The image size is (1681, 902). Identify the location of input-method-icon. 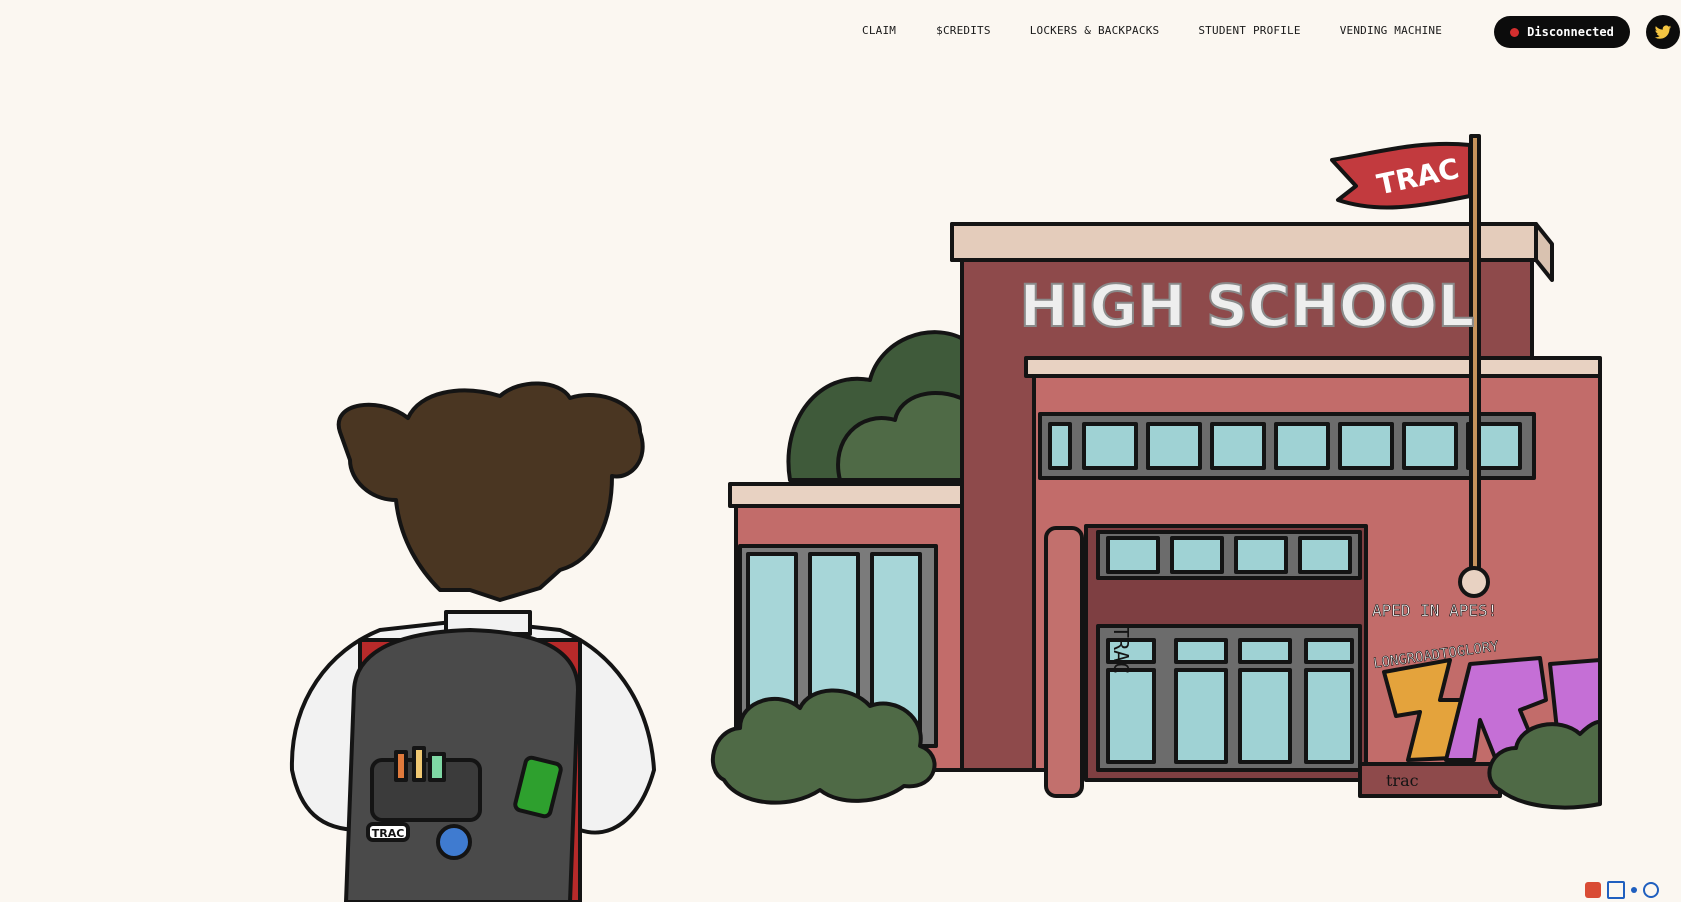
(1593, 890).